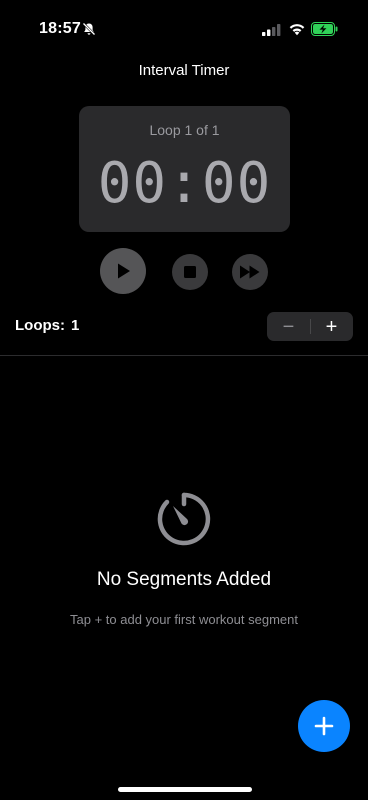  Describe the element at coordinates (184, 355) in the screenshot. I see `section-divider` at that location.